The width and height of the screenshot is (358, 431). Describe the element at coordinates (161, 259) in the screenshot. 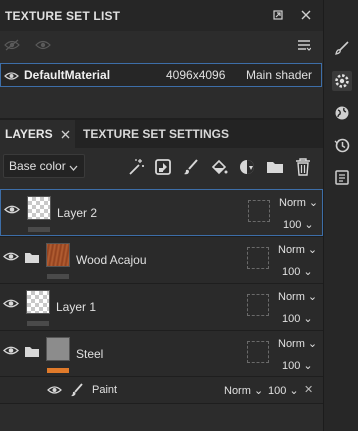

I see `layer-row-wood-acajou: Wood Acajou Norm ⌄ 100 ⌄` at that location.